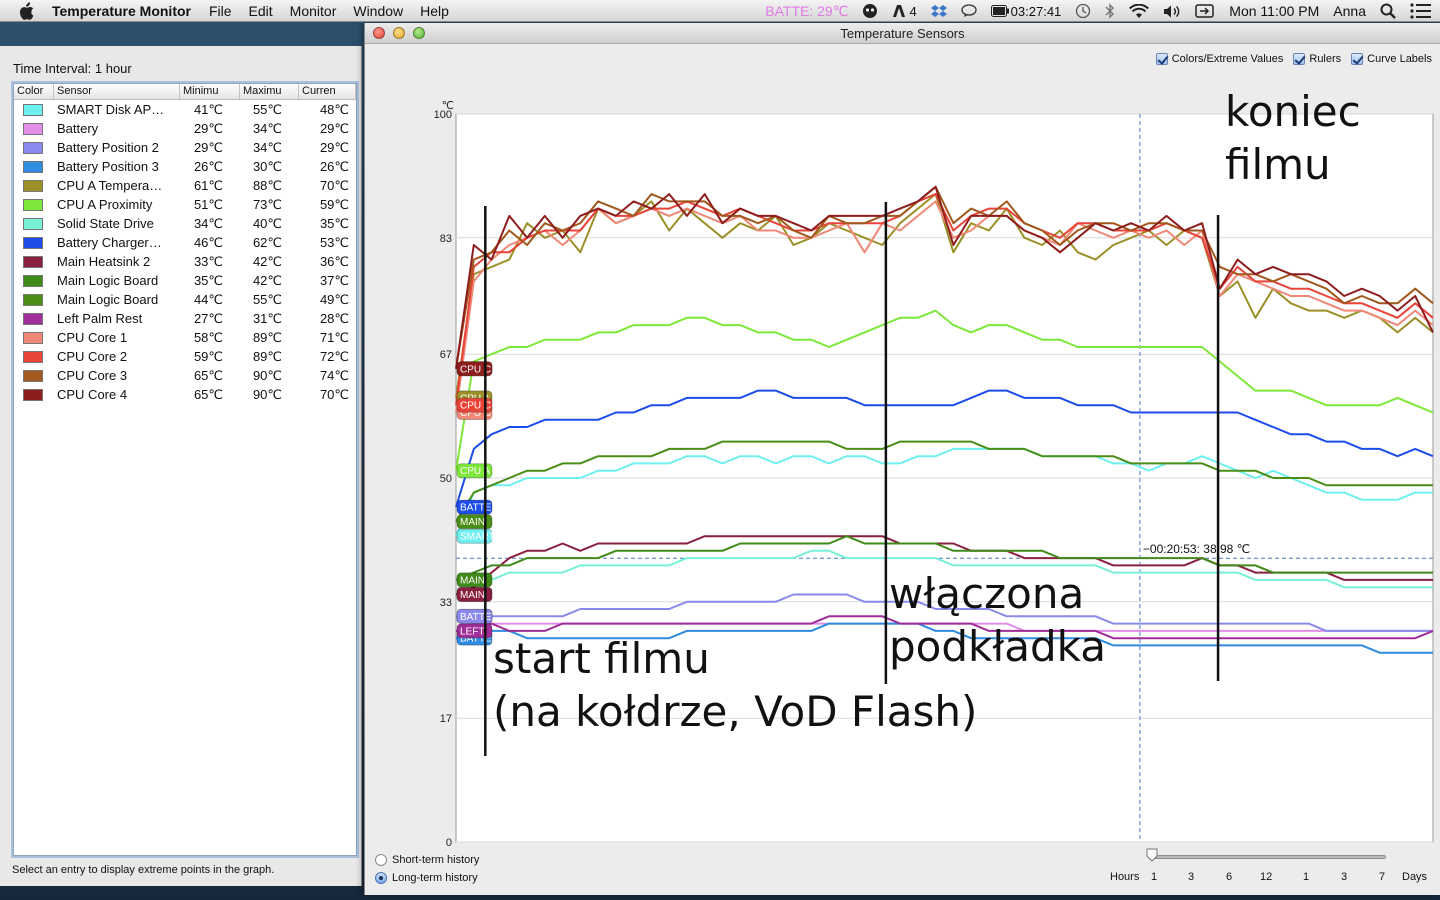 This screenshot has width=1440, height=900. What do you see at coordinates (938, 11) in the screenshot?
I see `dropbox-icon` at bounding box center [938, 11].